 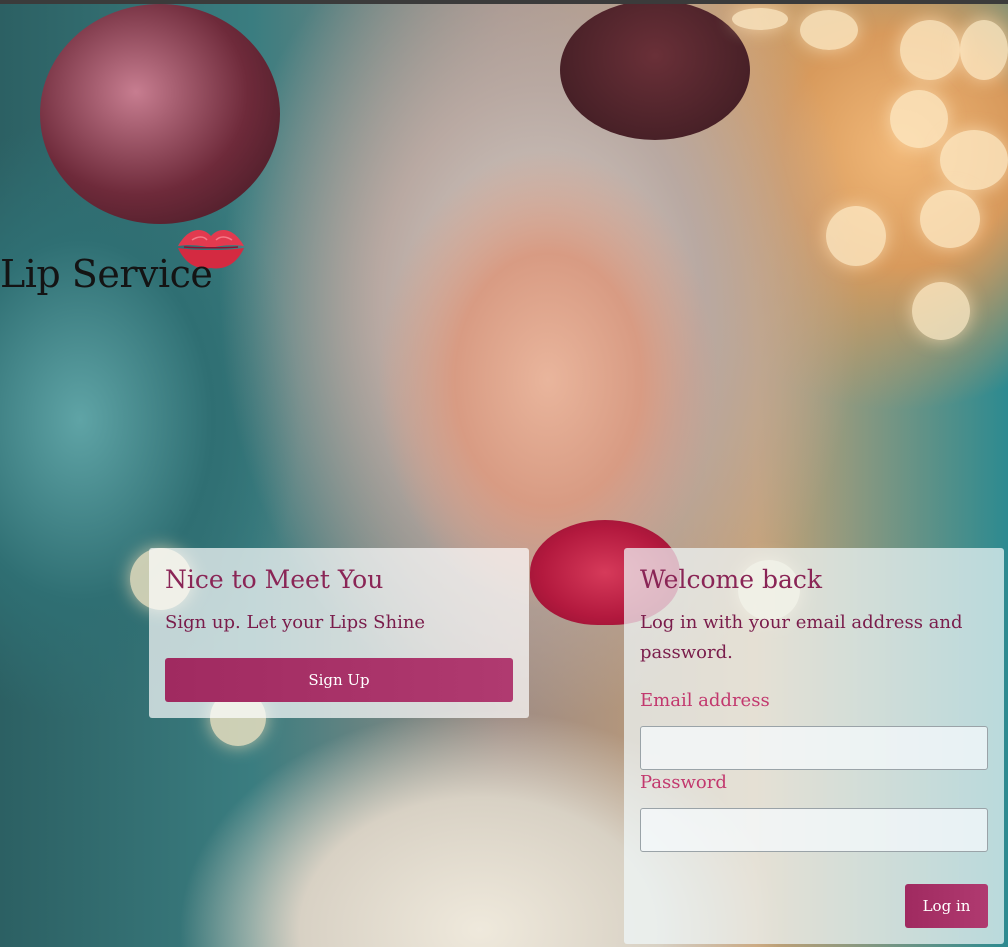 What do you see at coordinates (504, 2) in the screenshot?
I see `window-top-bar` at bounding box center [504, 2].